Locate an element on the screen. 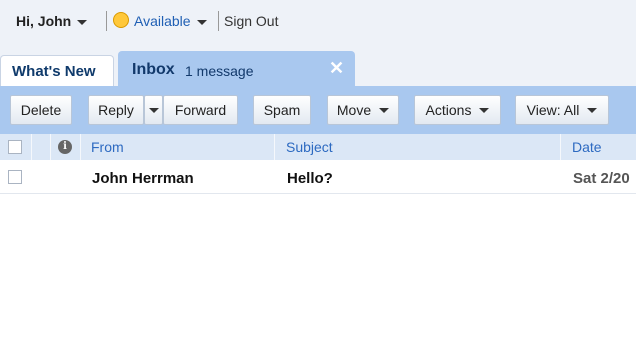  select-all-checkbox is located at coordinates (15, 147).